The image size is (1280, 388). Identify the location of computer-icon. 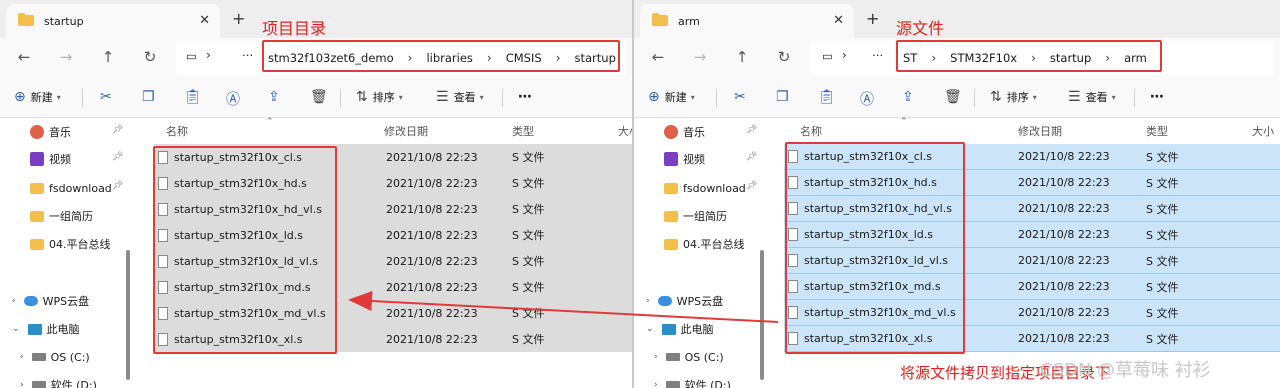
(668, 329).